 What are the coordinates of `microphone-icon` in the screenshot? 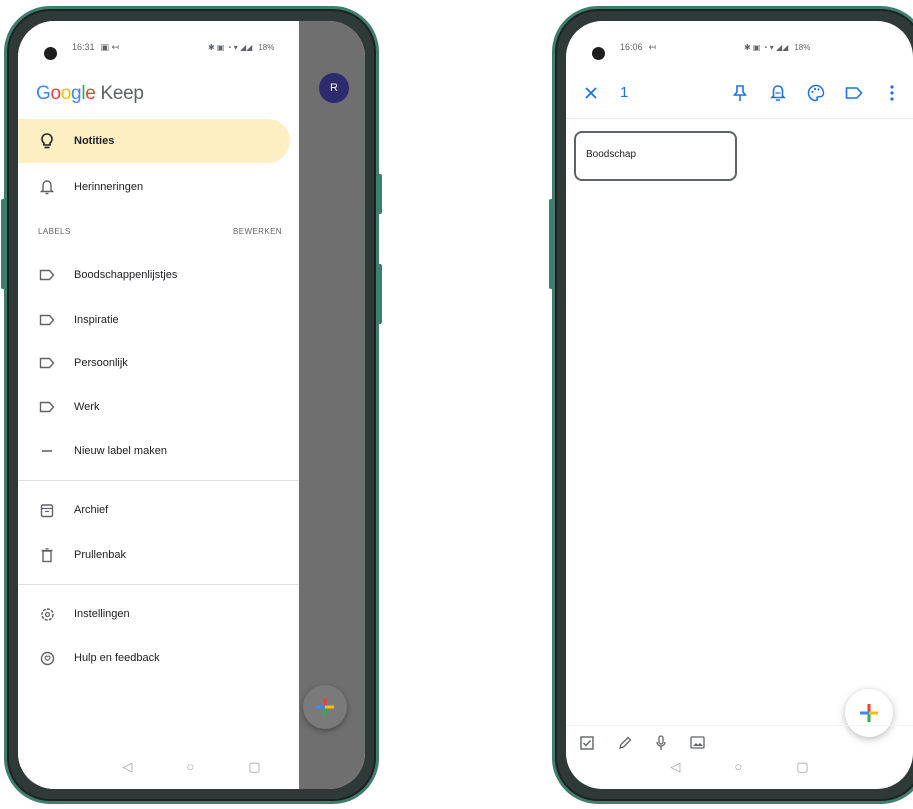 It's located at (661, 742).